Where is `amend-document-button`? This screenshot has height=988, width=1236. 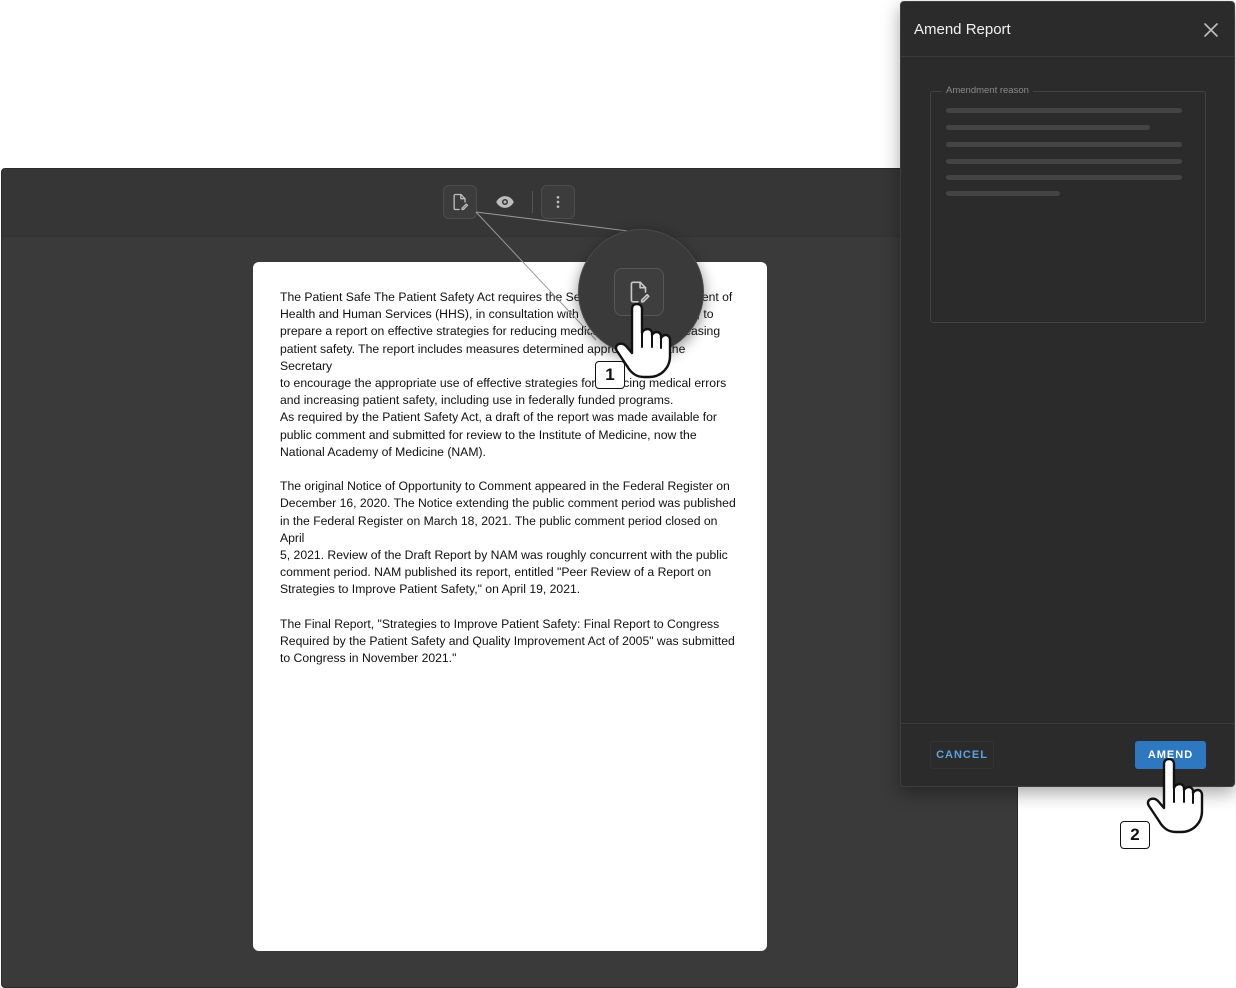
amend-document-button is located at coordinates (460, 202).